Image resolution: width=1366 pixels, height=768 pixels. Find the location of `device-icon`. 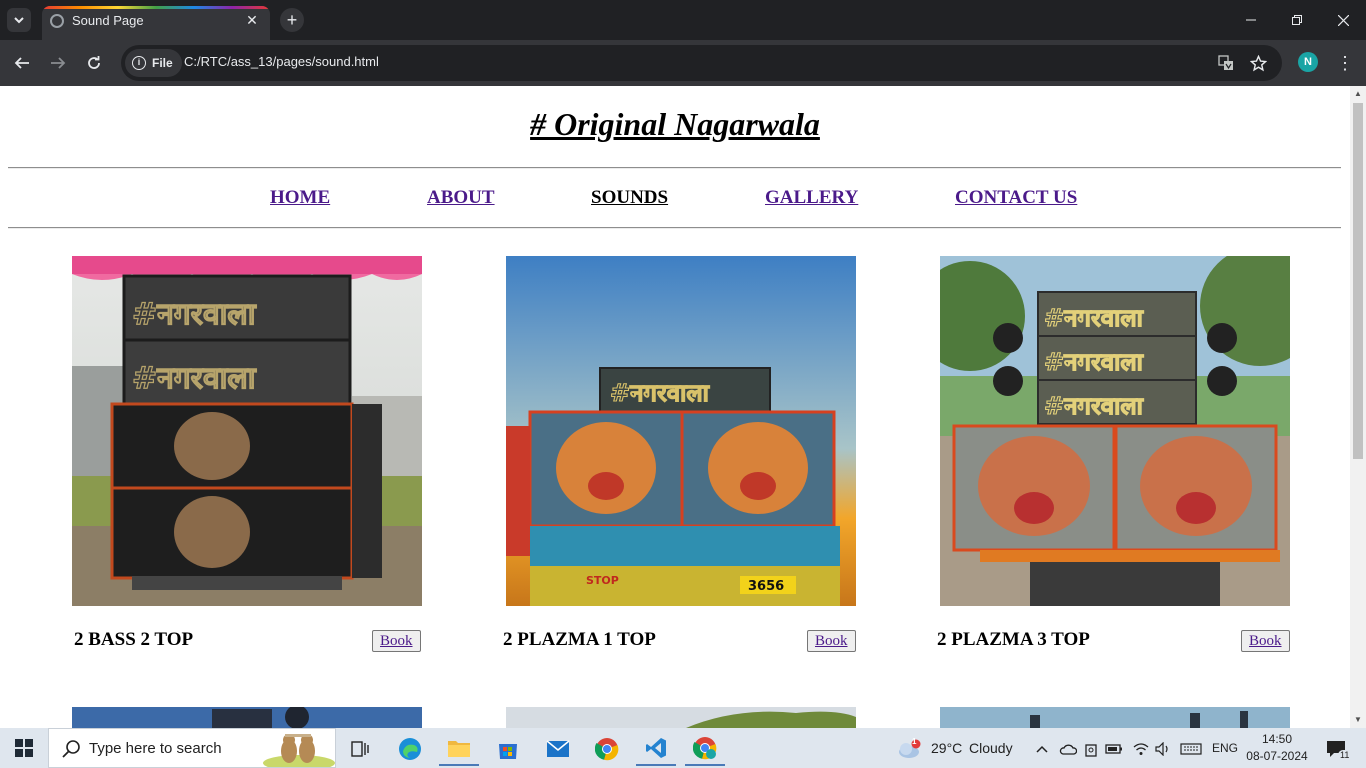

device-icon is located at coordinates (1091, 749).